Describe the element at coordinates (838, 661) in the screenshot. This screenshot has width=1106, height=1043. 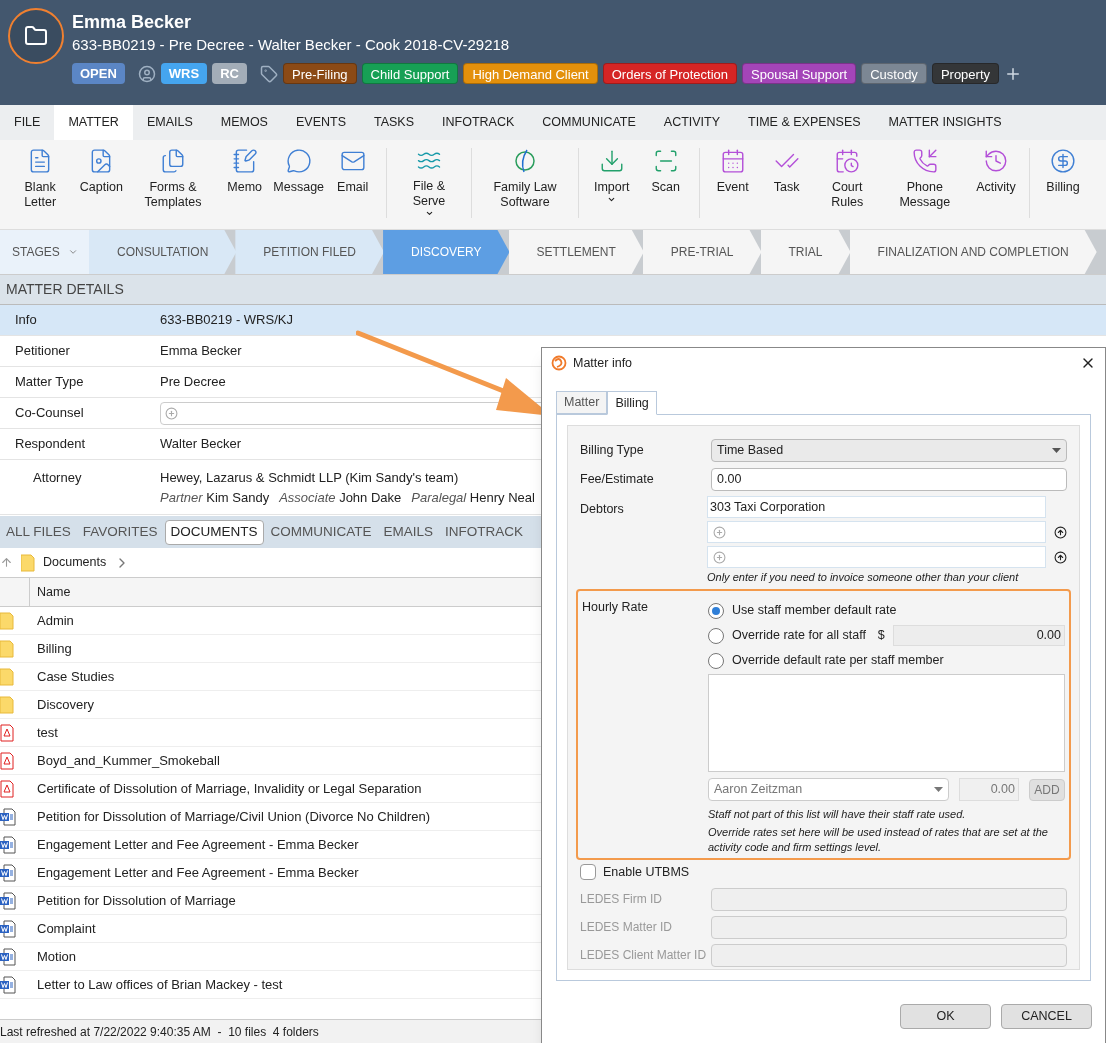
I see `radio-label: Override default rate per staff member` at that location.